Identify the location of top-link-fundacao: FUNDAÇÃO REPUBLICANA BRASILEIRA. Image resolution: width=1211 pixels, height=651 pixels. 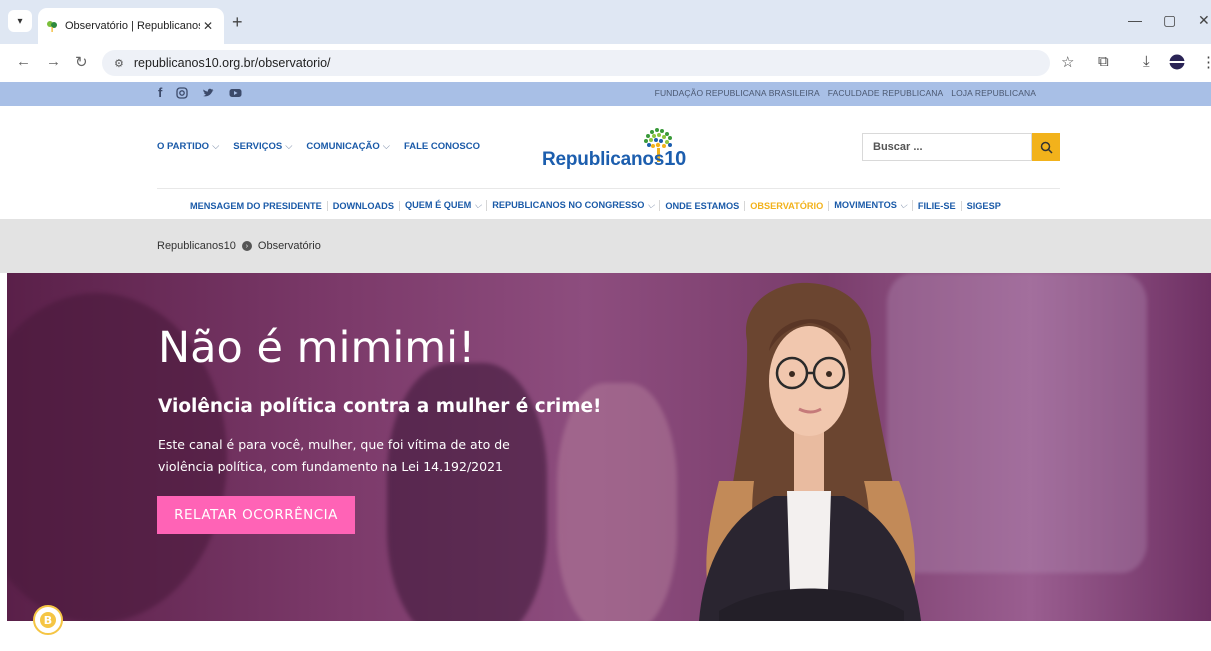
(737, 93).